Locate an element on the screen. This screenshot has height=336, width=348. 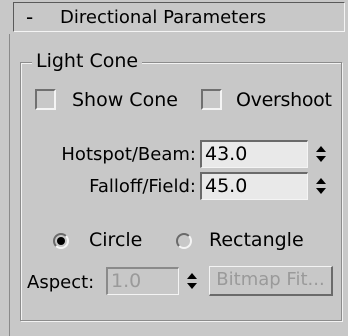
rollout-title: Directional Parameters is located at coordinates (163, 17).